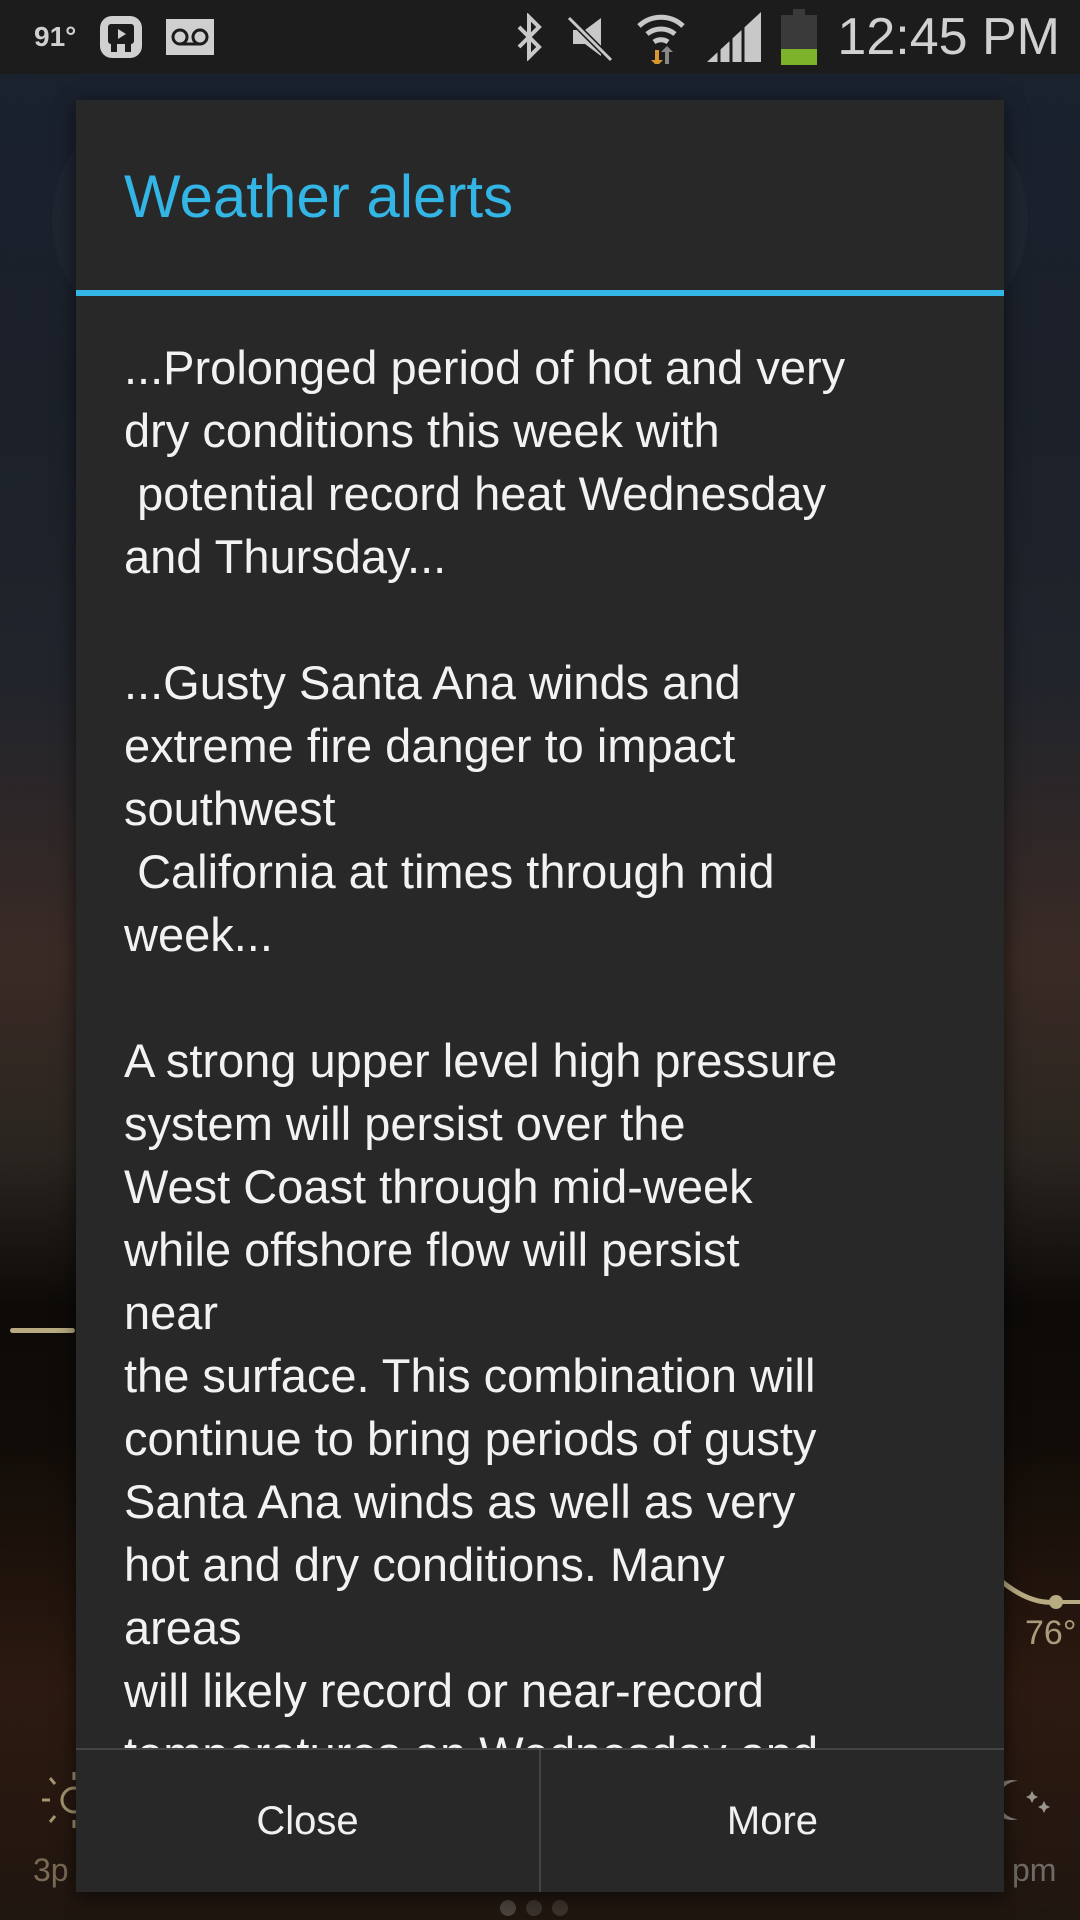 The width and height of the screenshot is (1080, 1920). What do you see at coordinates (55, 36) in the screenshot?
I see `status-temperature: 91°` at bounding box center [55, 36].